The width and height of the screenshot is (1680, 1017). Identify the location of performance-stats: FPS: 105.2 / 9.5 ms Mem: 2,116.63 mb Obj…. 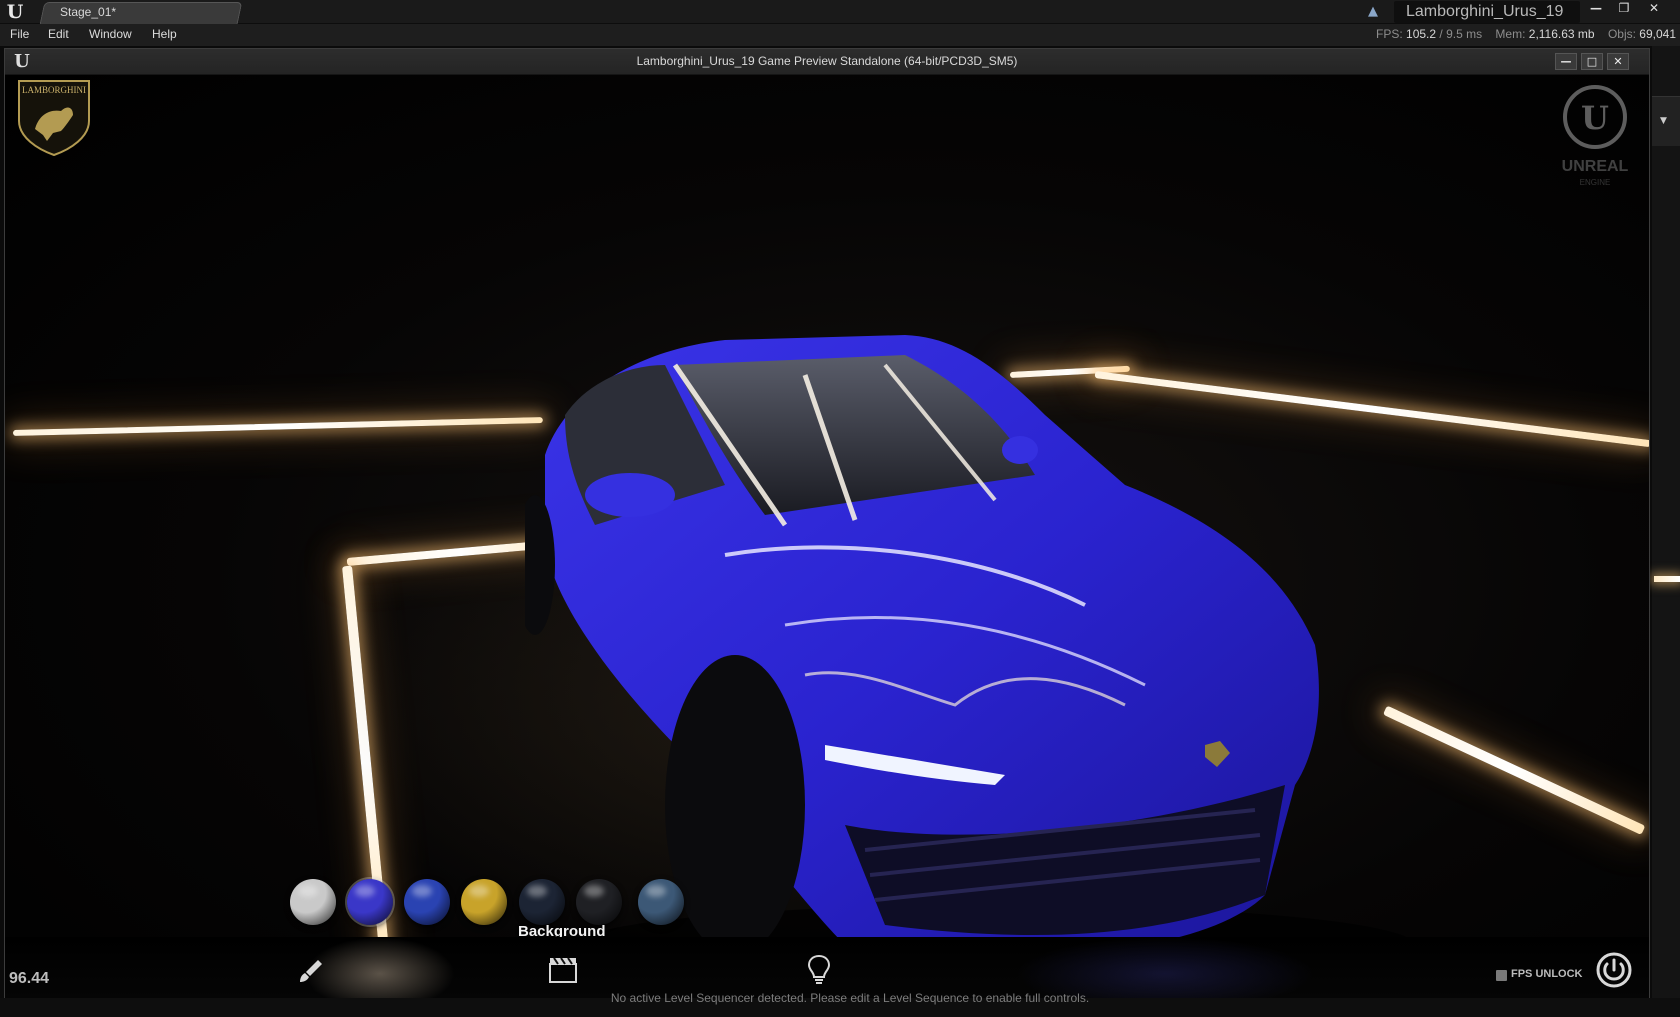
(1526, 34).